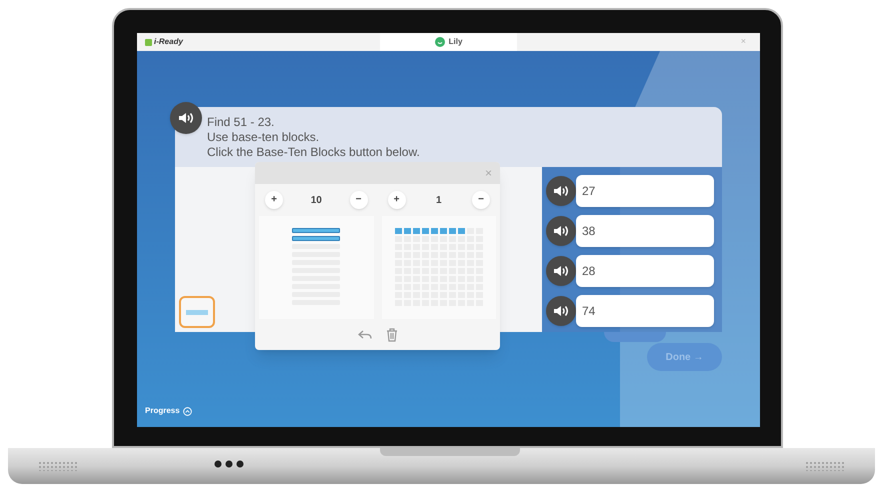  I want to click on dots-icon, so click(229, 464).